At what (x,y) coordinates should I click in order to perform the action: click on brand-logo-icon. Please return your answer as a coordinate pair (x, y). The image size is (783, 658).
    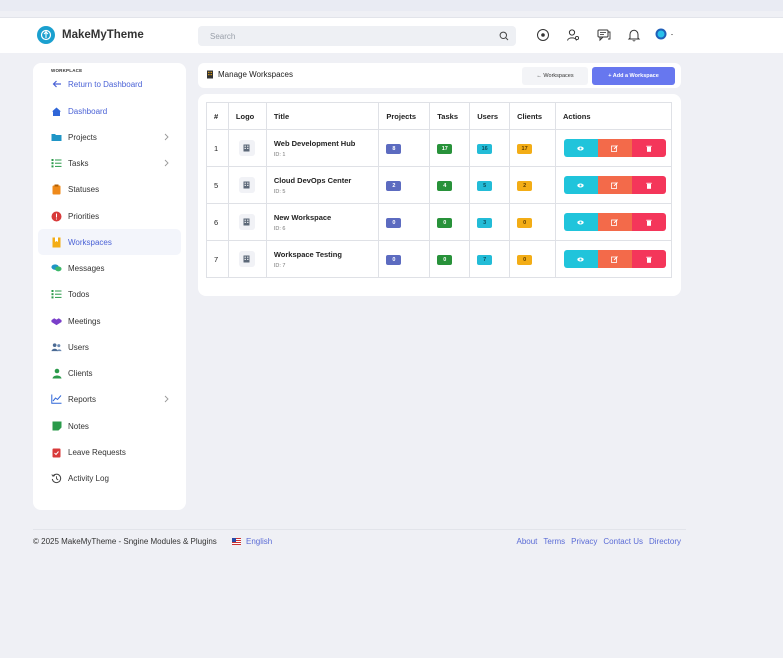
    Looking at the image, I should click on (46, 35).